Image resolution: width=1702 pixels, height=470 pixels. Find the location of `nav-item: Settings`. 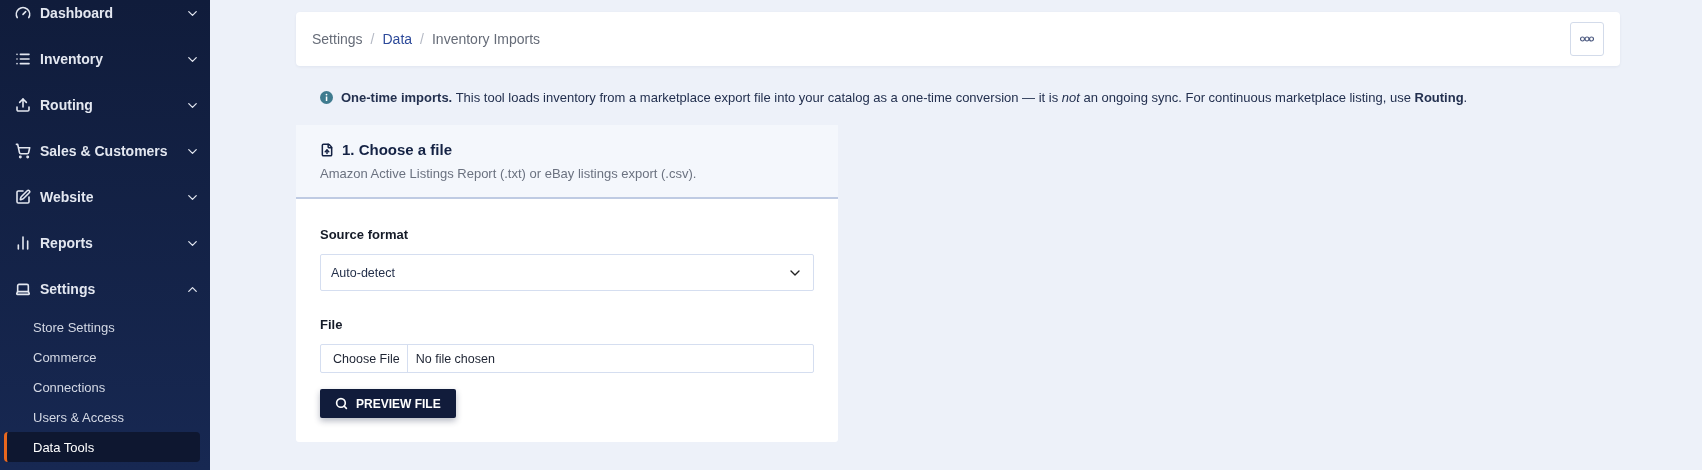

nav-item: Settings is located at coordinates (106, 289).